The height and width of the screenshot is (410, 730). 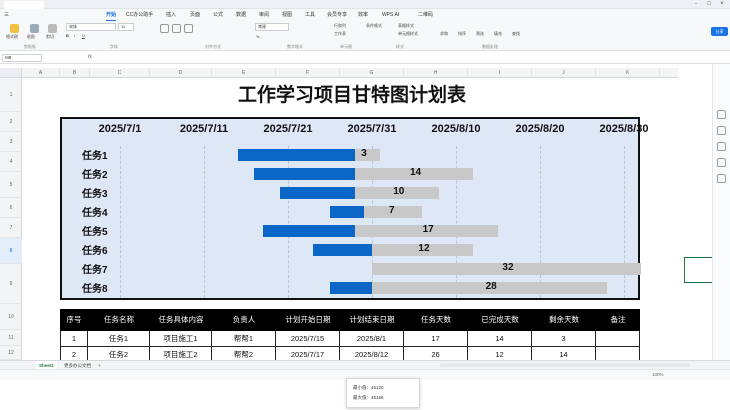 What do you see at coordinates (500, 73) in the screenshot?
I see `column-header: I` at bounding box center [500, 73].